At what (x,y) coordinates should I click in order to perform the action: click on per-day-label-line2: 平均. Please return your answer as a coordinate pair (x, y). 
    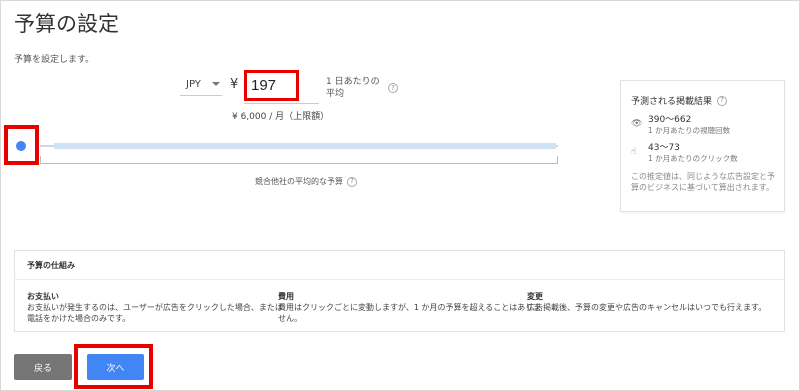
    Looking at the image, I should click on (335, 94).